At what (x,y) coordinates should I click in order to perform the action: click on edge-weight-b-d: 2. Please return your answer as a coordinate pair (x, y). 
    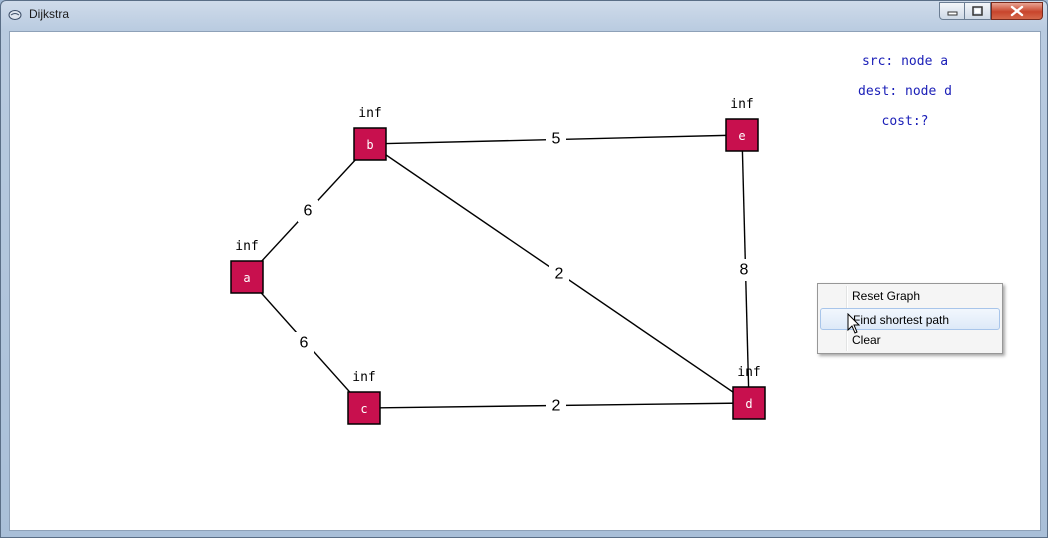
    Looking at the image, I should click on (559, 274).